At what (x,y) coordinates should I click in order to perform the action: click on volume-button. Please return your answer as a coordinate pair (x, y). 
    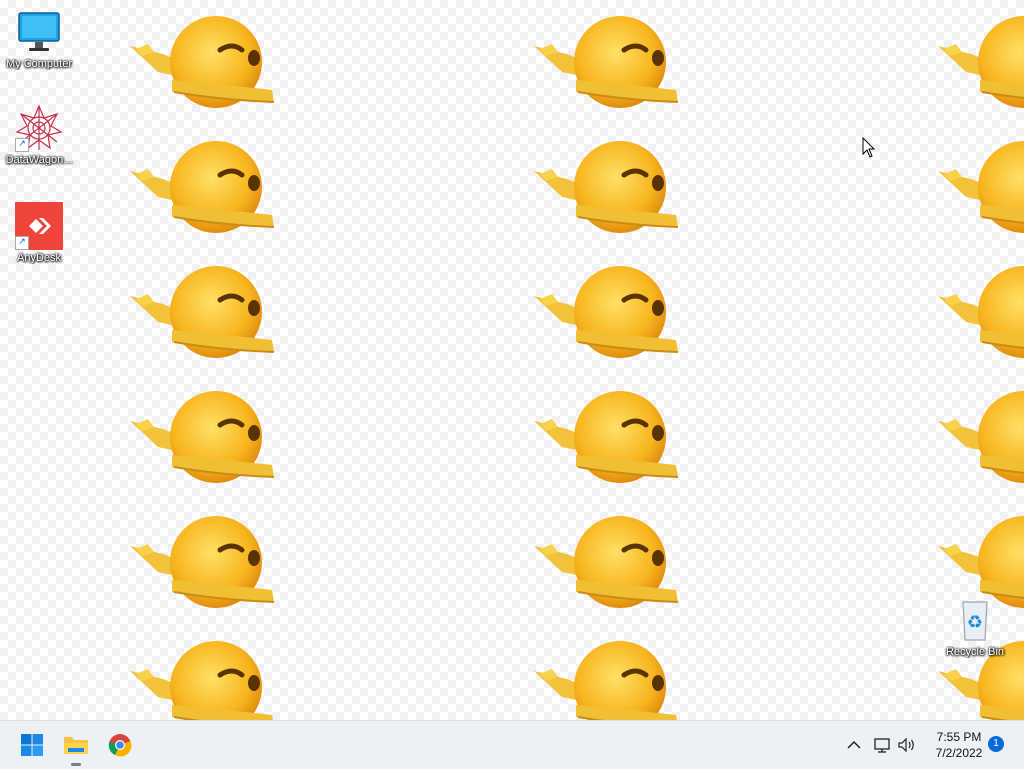
    Looking at the image, I should click on (907, 745).